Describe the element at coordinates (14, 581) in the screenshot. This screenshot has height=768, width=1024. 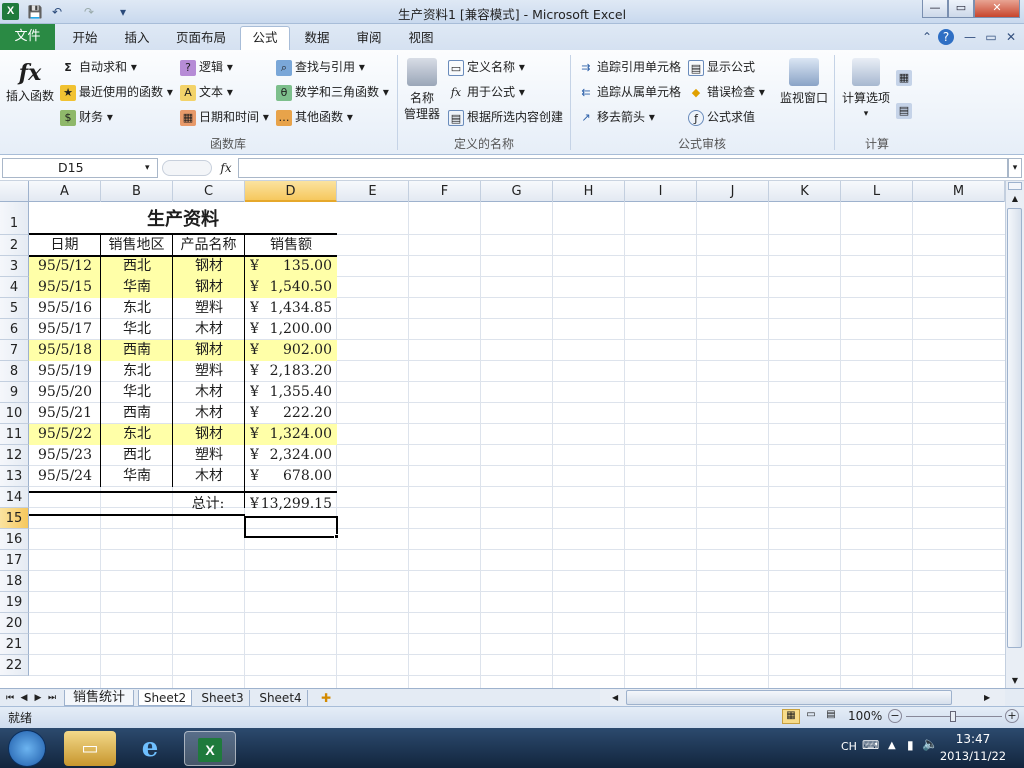
I see `row-header-18: 18` at that location.